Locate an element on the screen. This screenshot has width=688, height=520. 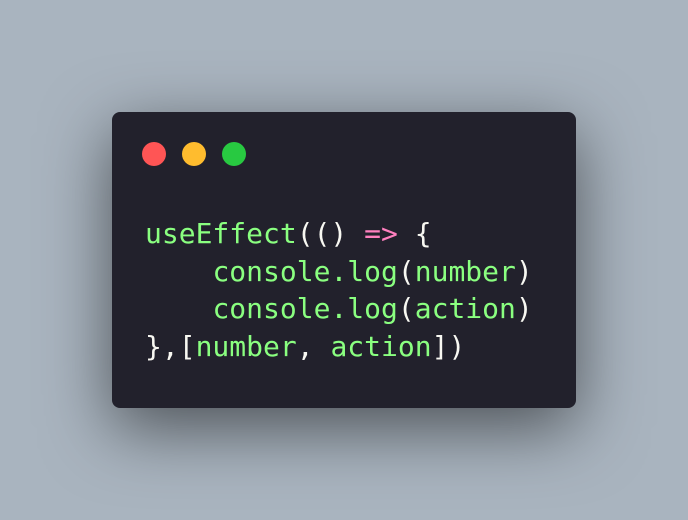
number-arg: number is located at coordinates (465, 271).